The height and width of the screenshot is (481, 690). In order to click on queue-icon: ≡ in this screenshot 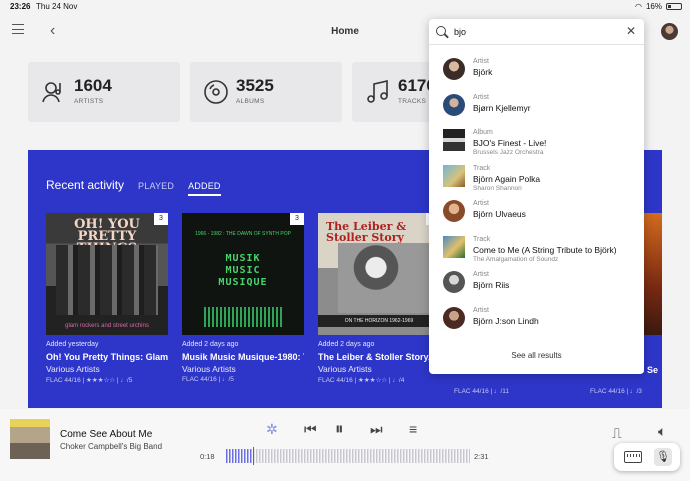, I will do `click(413, 429)`.